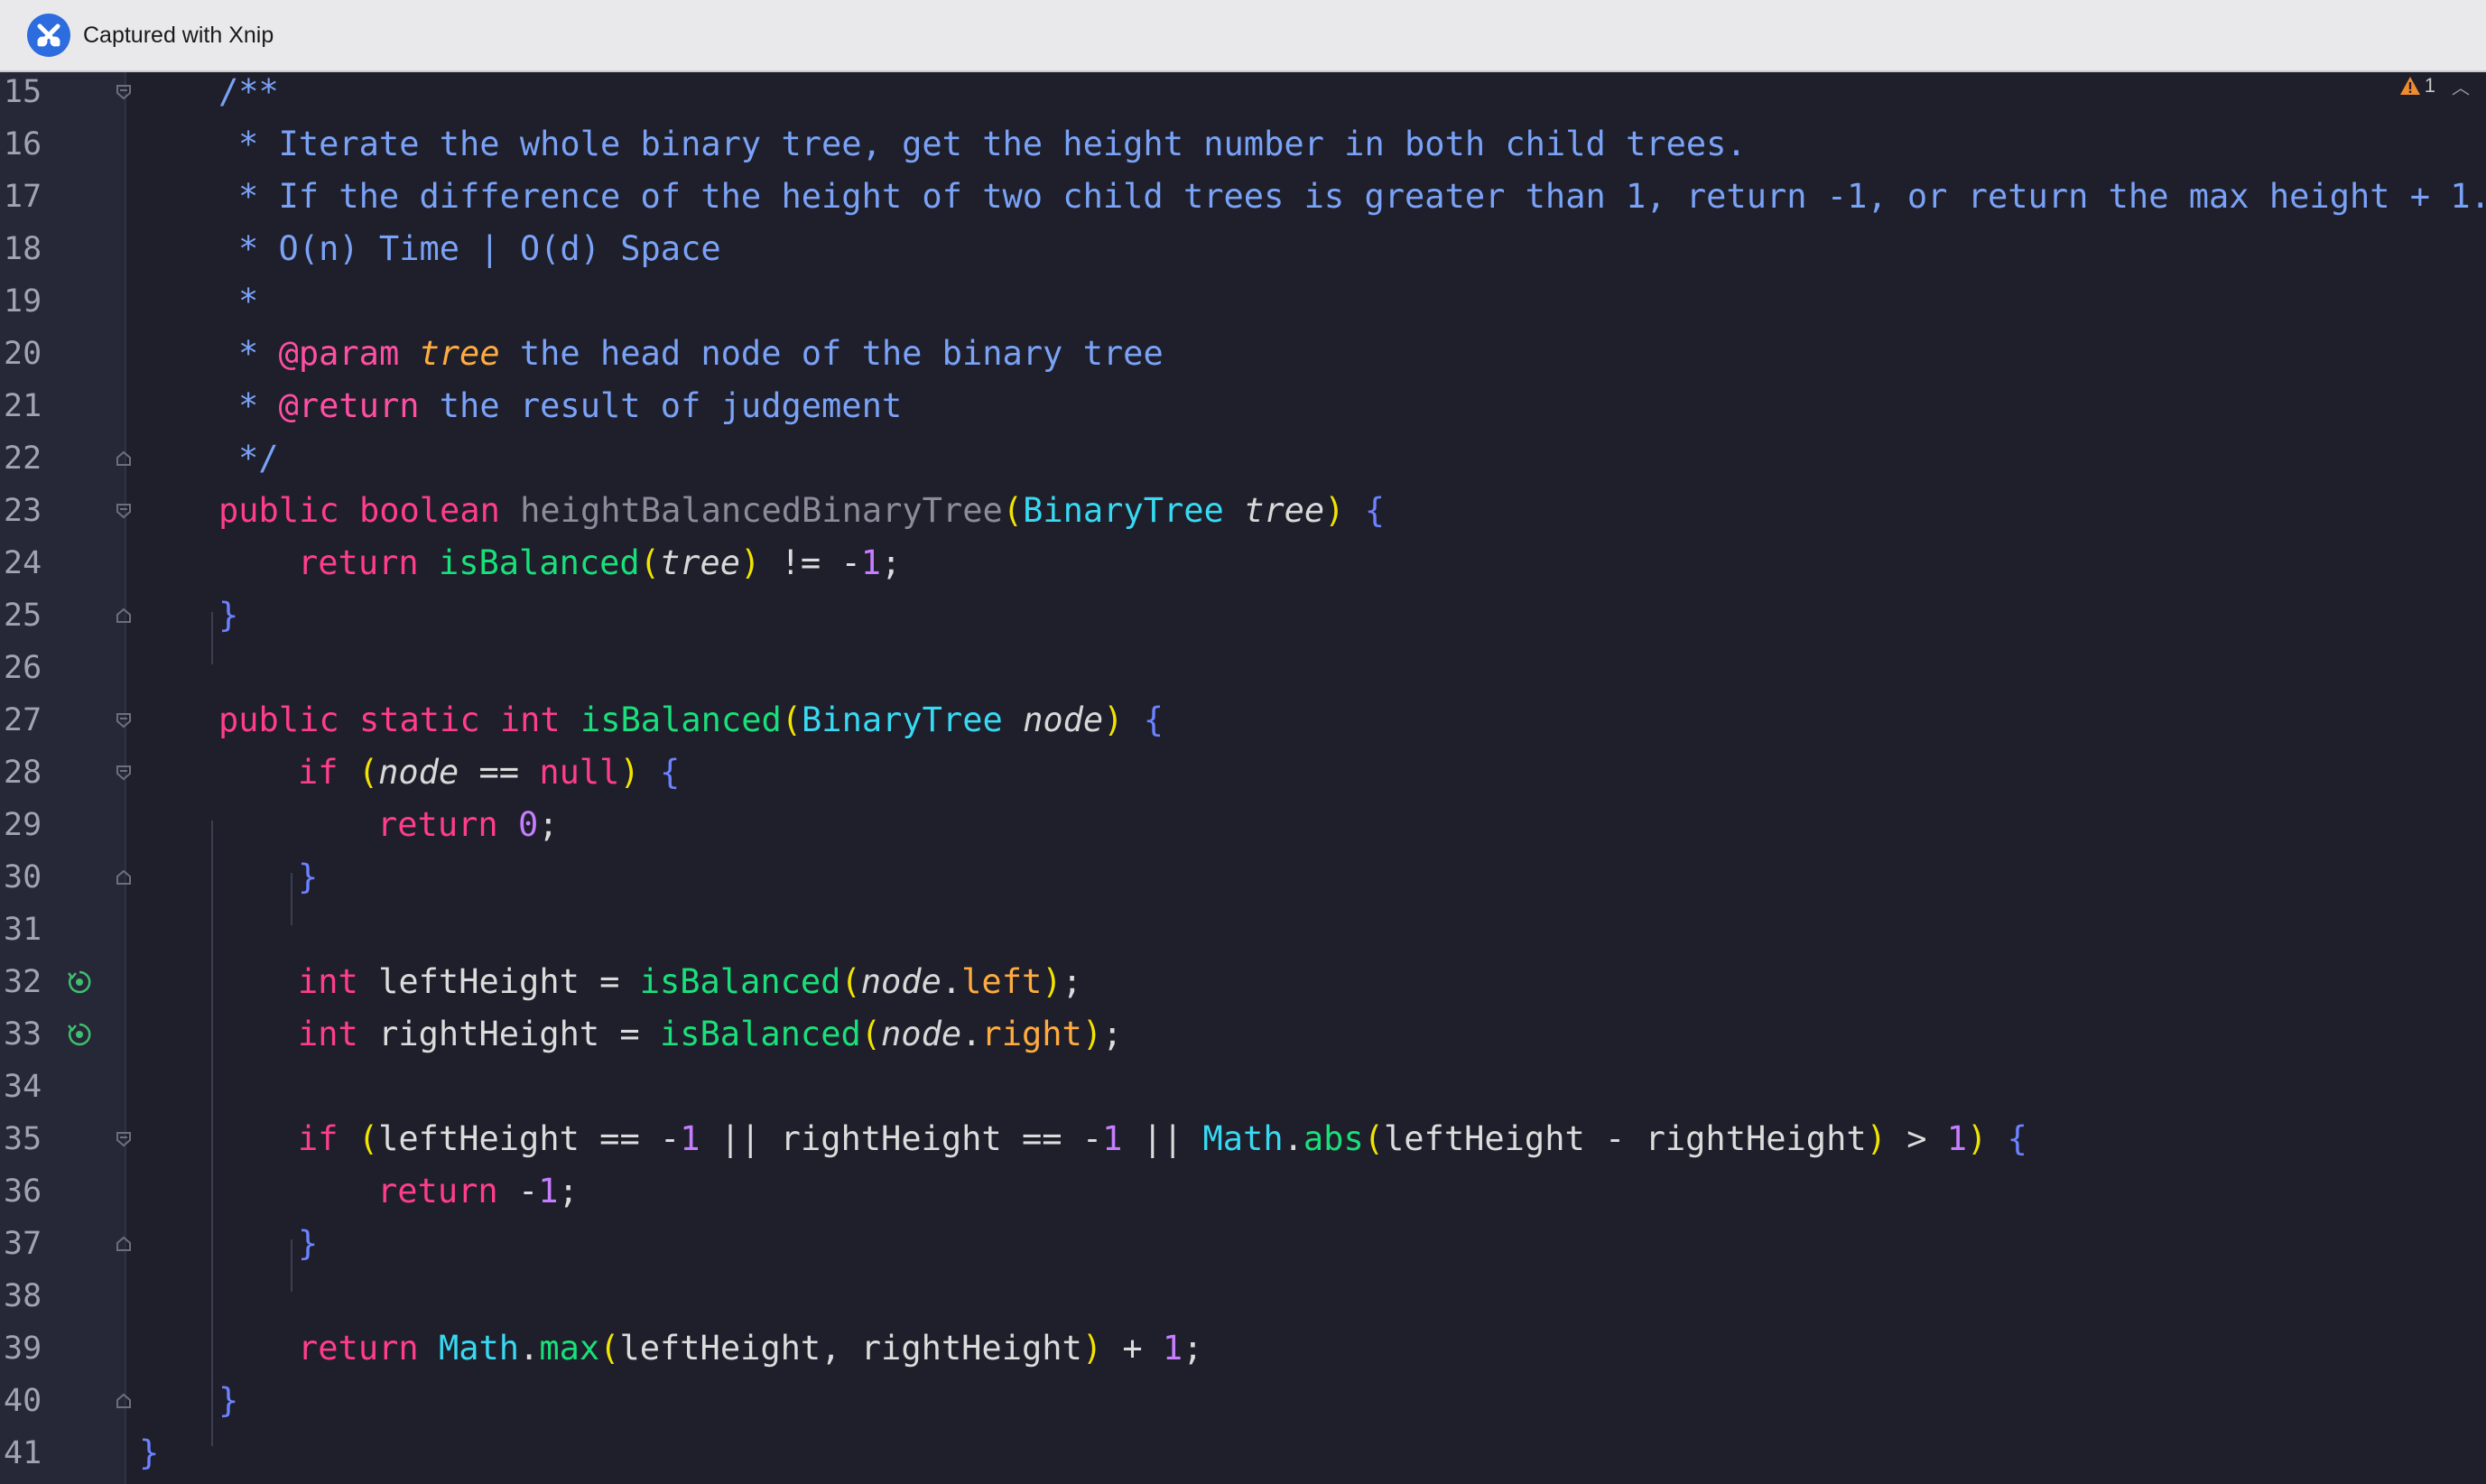 Image resolution: width=2486 pixels, height=1484 pixels. I want to click on line-number: 32, so click(23, 982).